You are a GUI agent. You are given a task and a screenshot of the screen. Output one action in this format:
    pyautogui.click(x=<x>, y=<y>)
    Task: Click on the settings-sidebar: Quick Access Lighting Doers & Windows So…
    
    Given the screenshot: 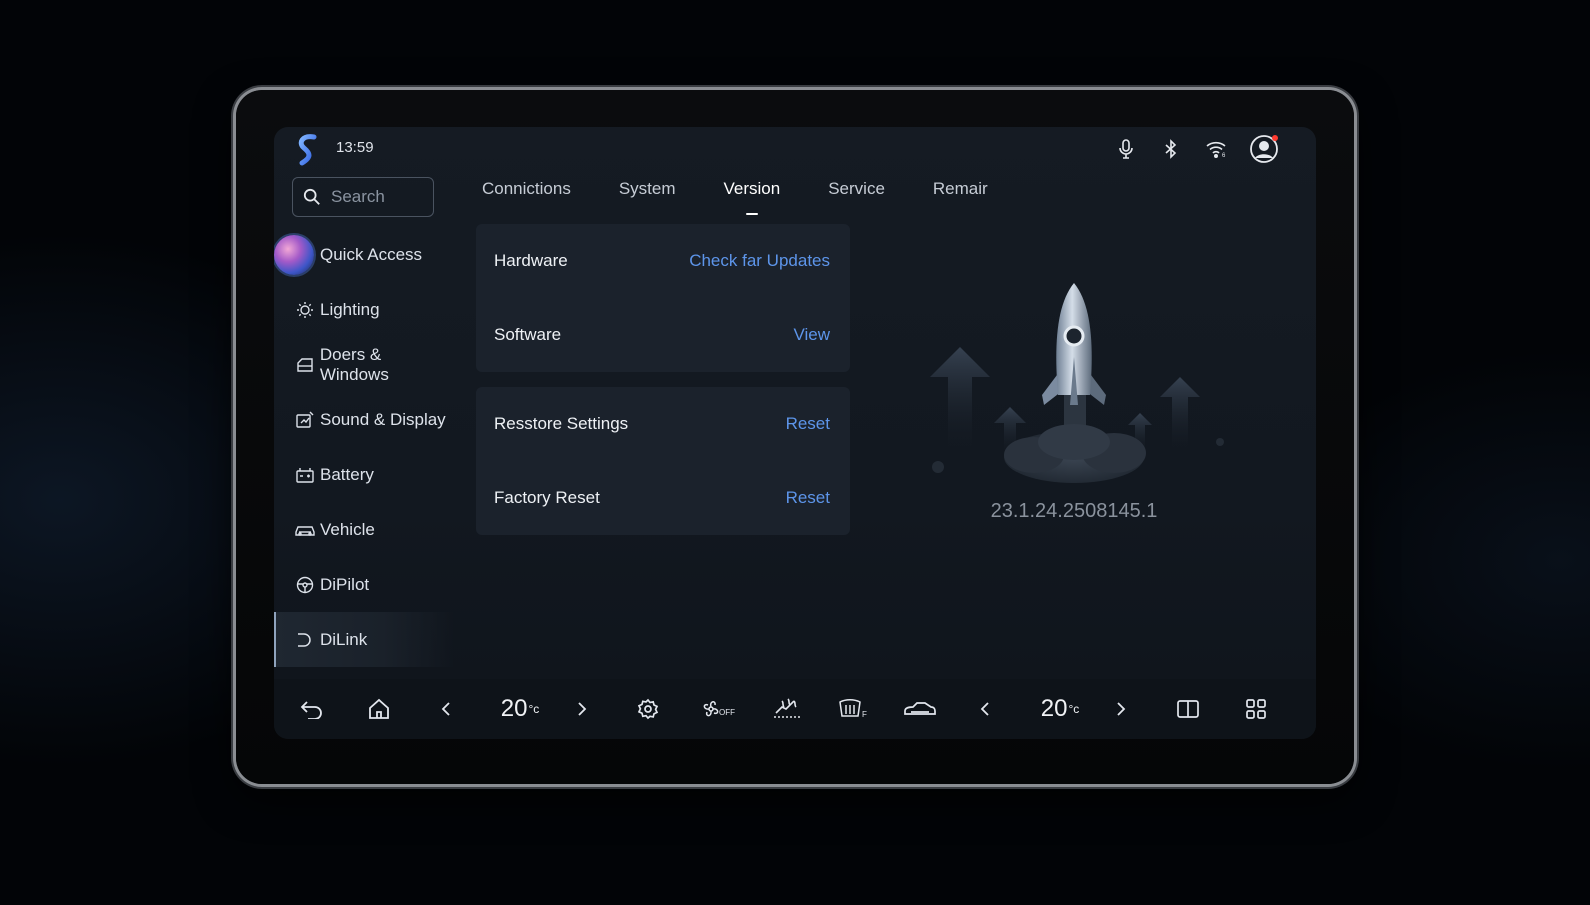 What is the action you would take?
    pyautogui.click(x=364, y=447)
    